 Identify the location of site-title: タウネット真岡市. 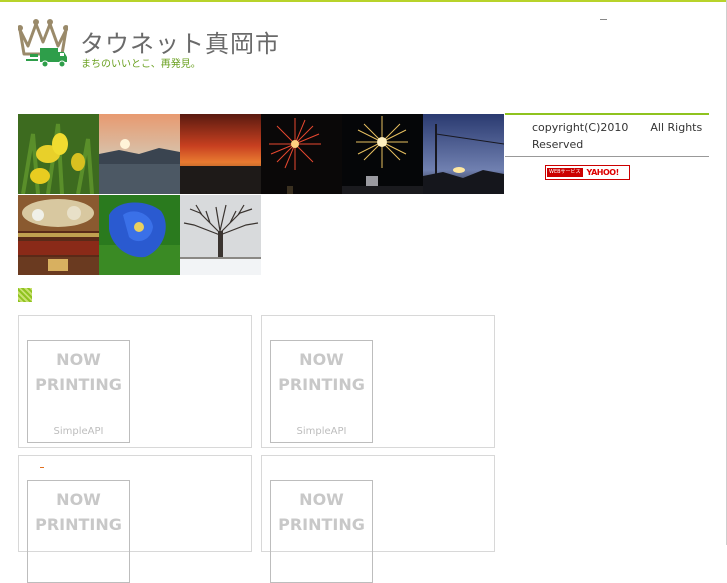
(180, 41).